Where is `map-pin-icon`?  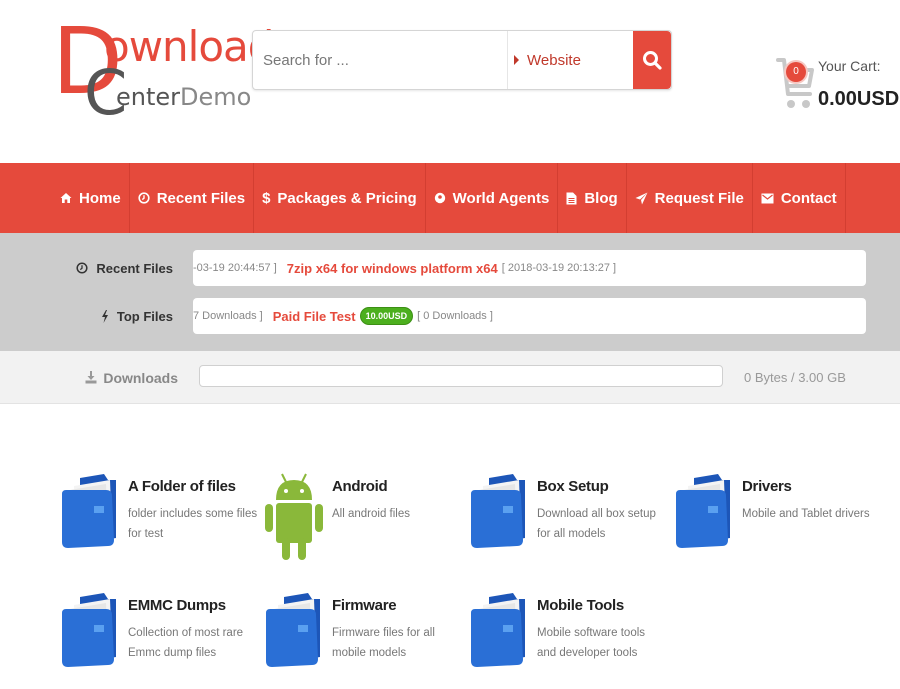
map-pin-icon is located at coordinates (440, 198).